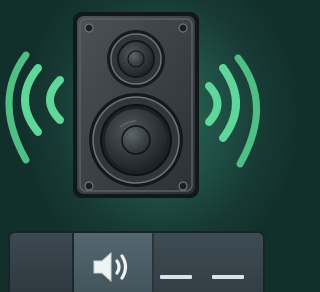  What do you see at coordinates (42, 262) in the screenshot?
I see `taskbar-segment-left` at bounding box center [42, 262].